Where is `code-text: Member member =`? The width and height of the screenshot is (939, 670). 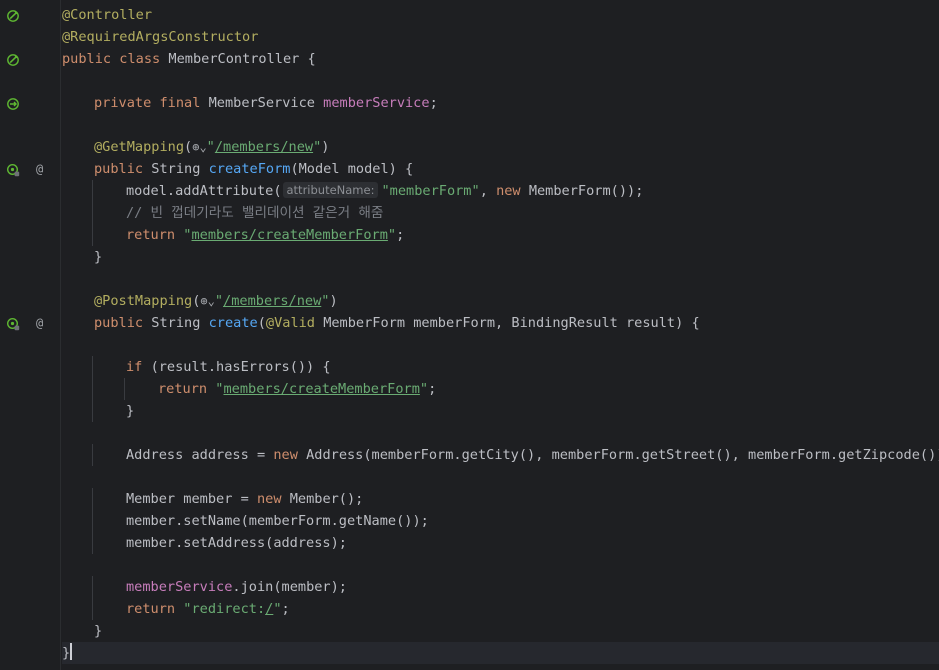 code-text: Member member = is located at coordinates (191, 499).